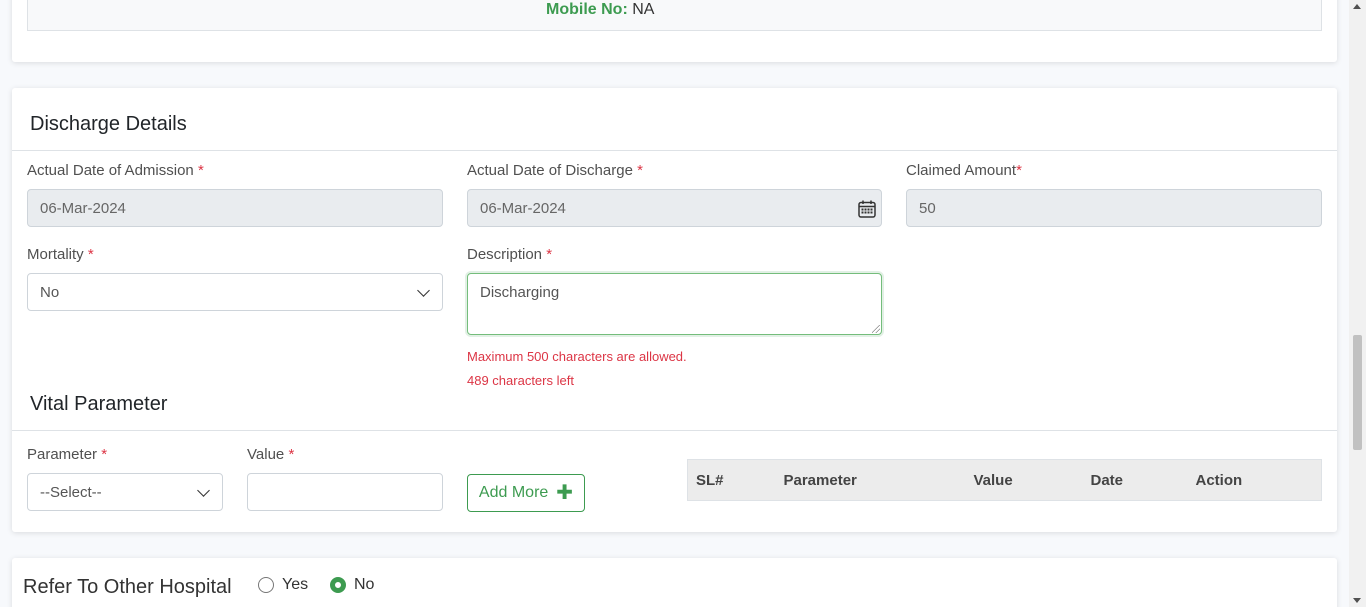 The image size is (1366, 607). What do you see at coordinates (125, 492) in the screenshot?
I see `parameter-select: --Select--` at bounding box center [125, 492].